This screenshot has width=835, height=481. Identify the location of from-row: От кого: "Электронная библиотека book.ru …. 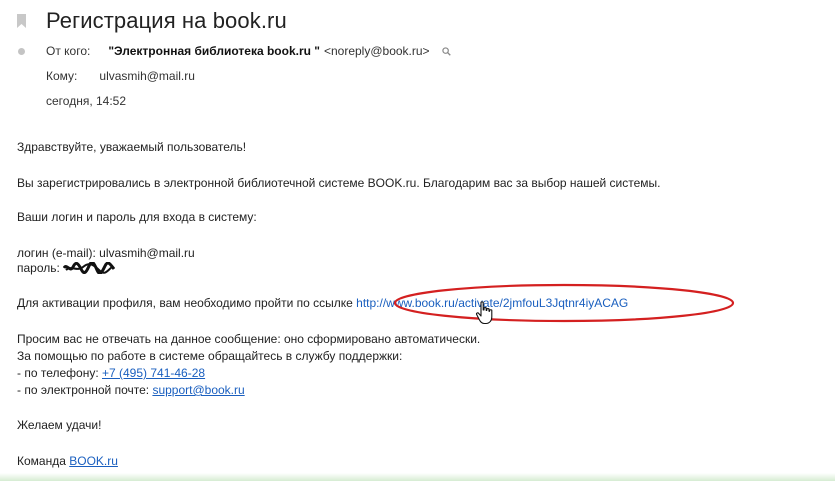
(248, 51).